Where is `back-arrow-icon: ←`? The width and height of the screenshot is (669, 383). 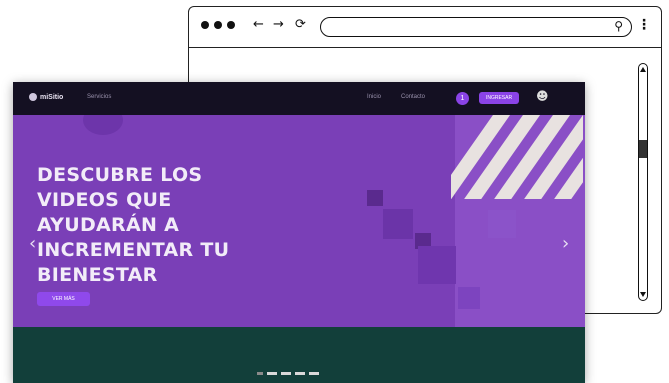
back-arrow-icon: ← is located at coordinates (258, 25).